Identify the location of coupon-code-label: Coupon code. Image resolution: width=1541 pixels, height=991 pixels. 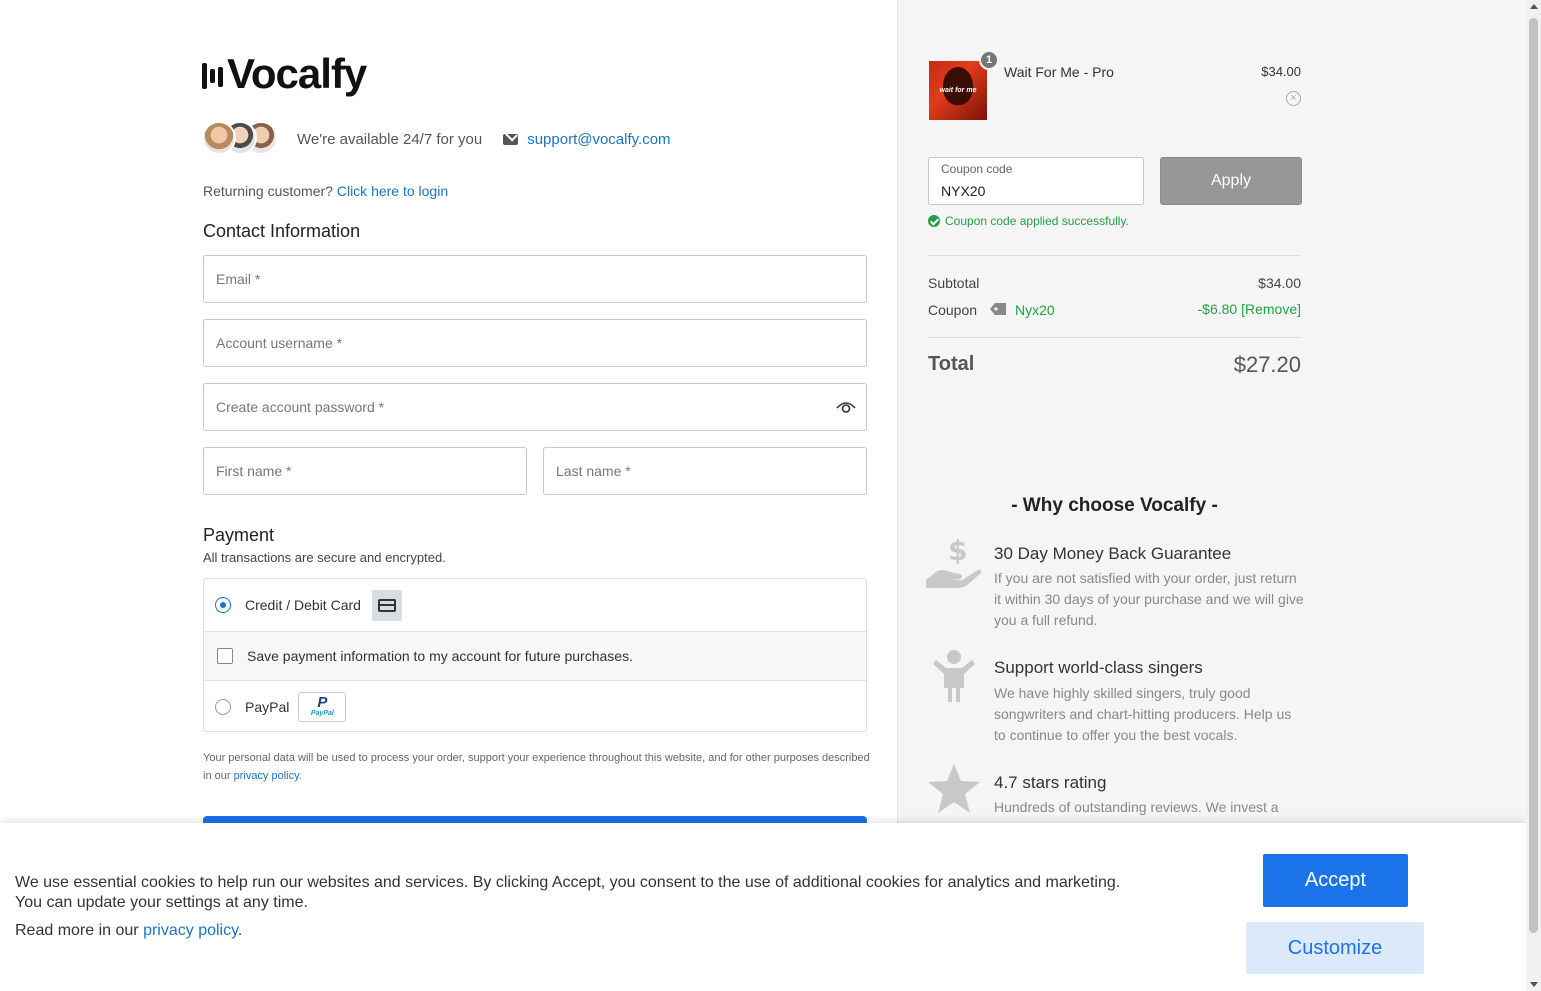
(977, 169).